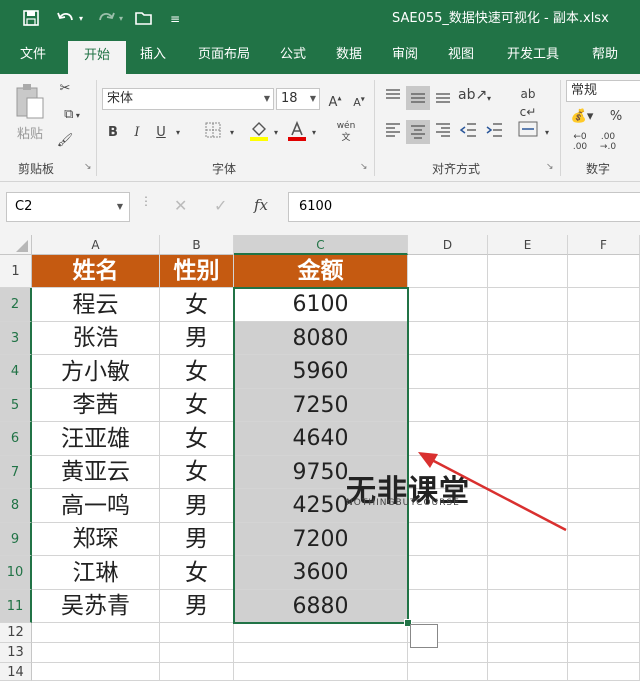 This screenshot has height=683, width=640. I want to click on cell-f14, so click(604, 672).